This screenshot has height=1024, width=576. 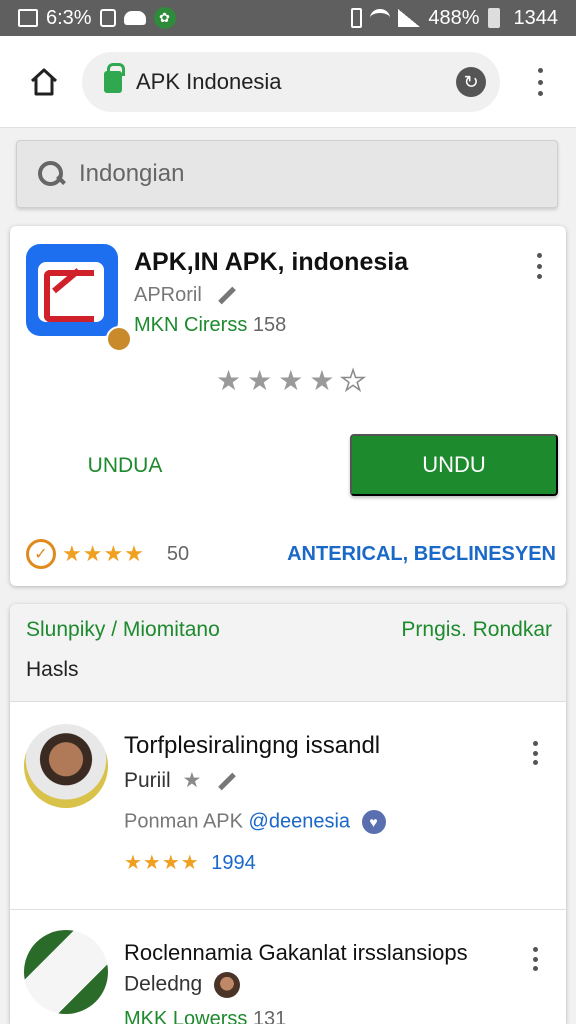 I want to click on status-left: 6:3% ✿, so click(x=97, y=18).